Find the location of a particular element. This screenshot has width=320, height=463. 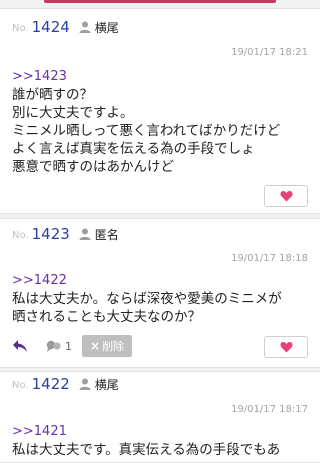

post-date: 19/01/17 18:21 is located at coordinates (269, 52).